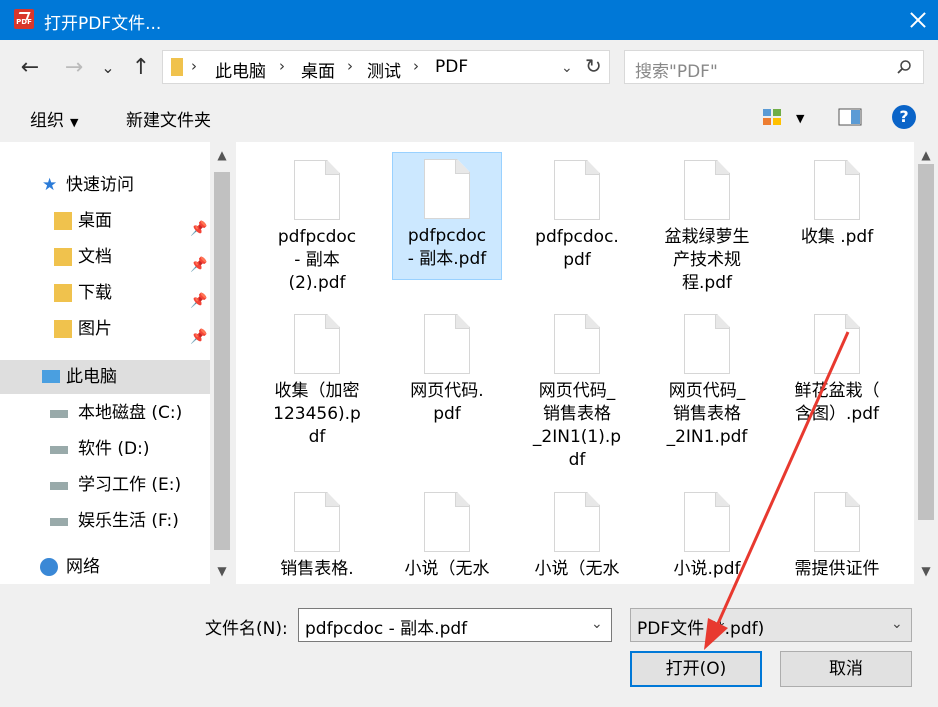 This screenshot has width=938, height=707. What do you see at coordinates (846, 669) in the screenshot?
I see `cancel-button: 取消` at bounding box center [846, 669].